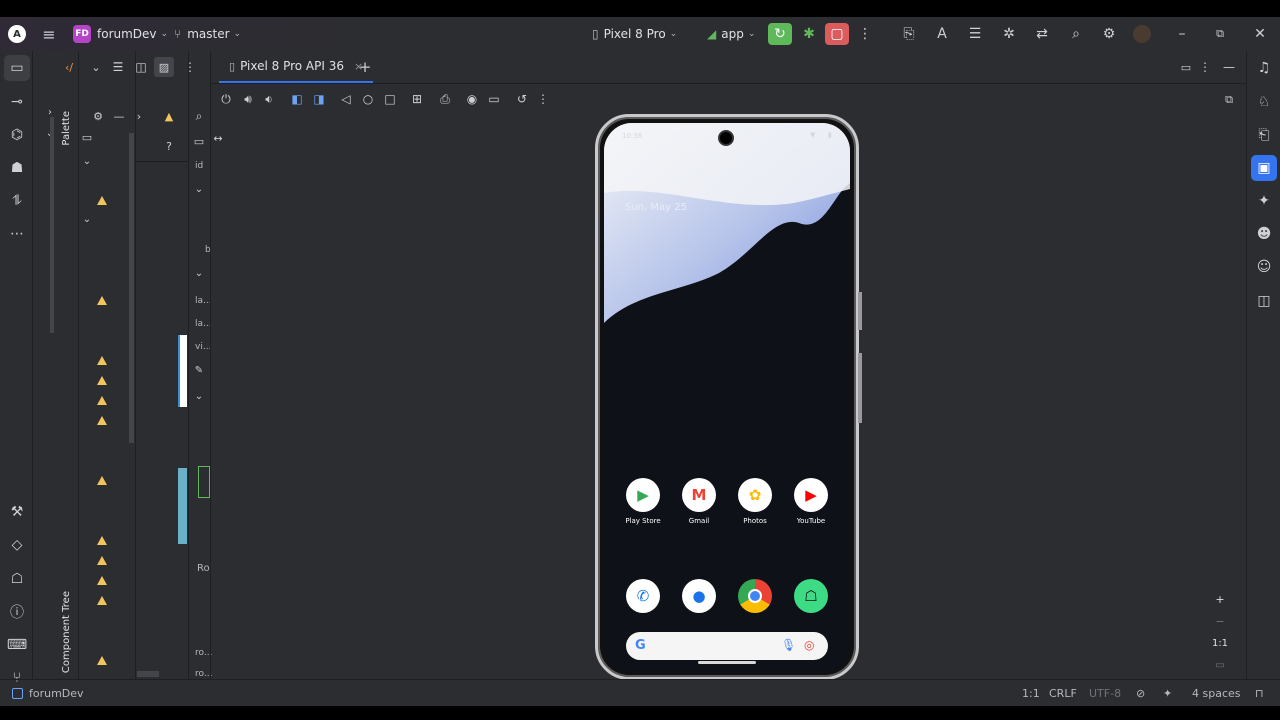 This screenshot has height=720, width=1280. Describe the element at coordinates (1031, 693) in the screenshot. I see `cursor-position: 1:1` at that location.